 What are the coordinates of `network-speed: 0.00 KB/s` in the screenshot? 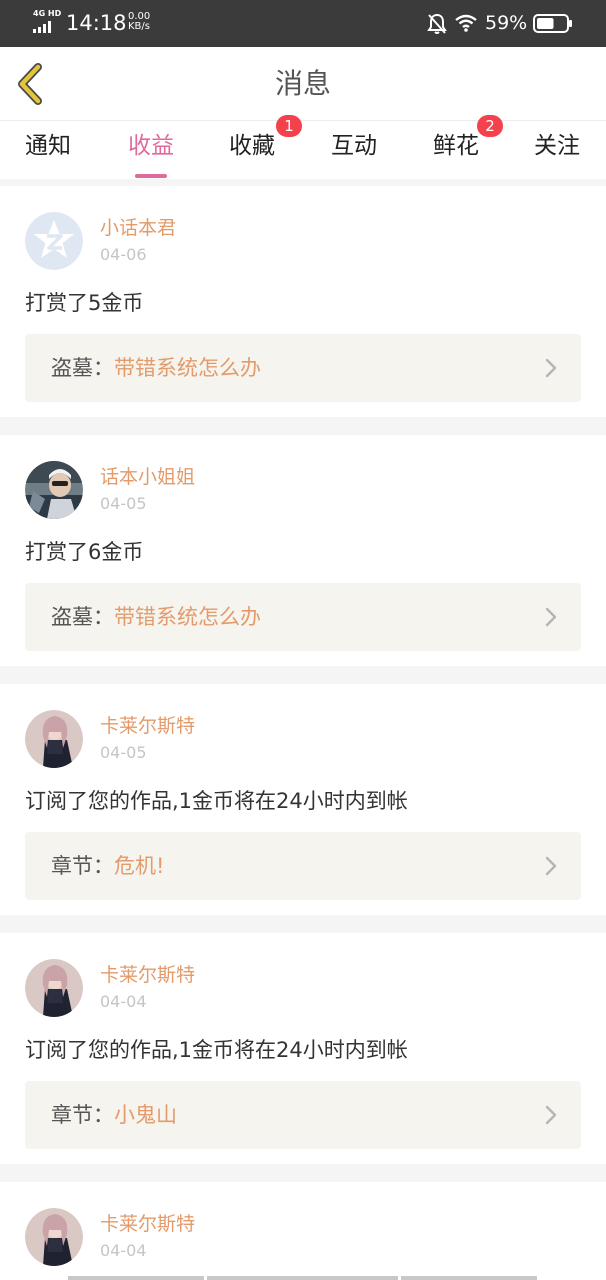 It's located at (139, 22).